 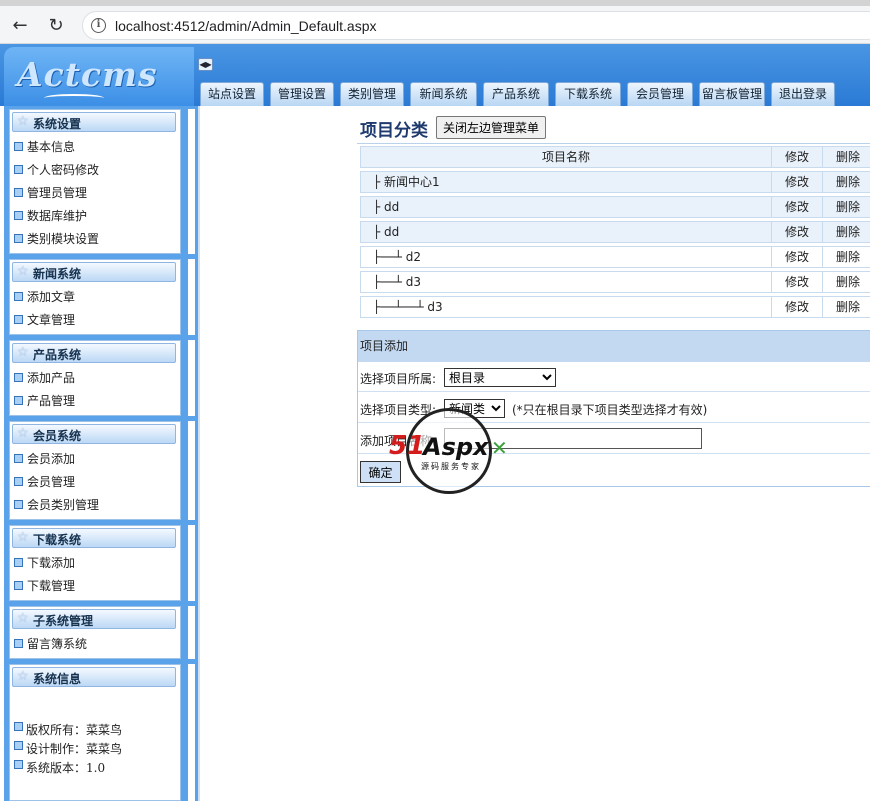 What do you see at coordinates (448, 451) in the screenshot?
I see `watermark-logo: 51 Aspx ✕ 源码服务专家` at bounding box center [448, 451].